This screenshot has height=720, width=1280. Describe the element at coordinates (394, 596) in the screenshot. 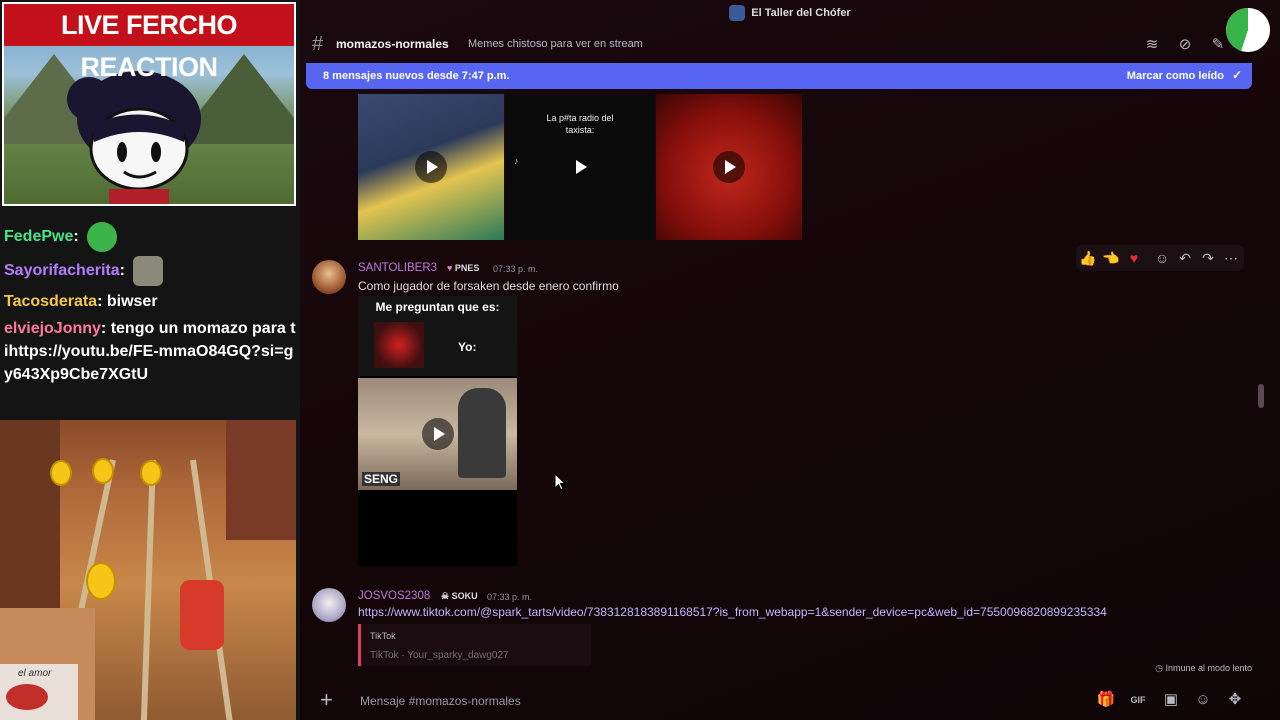

I see `message-username: JOSVOS2308` at that location.